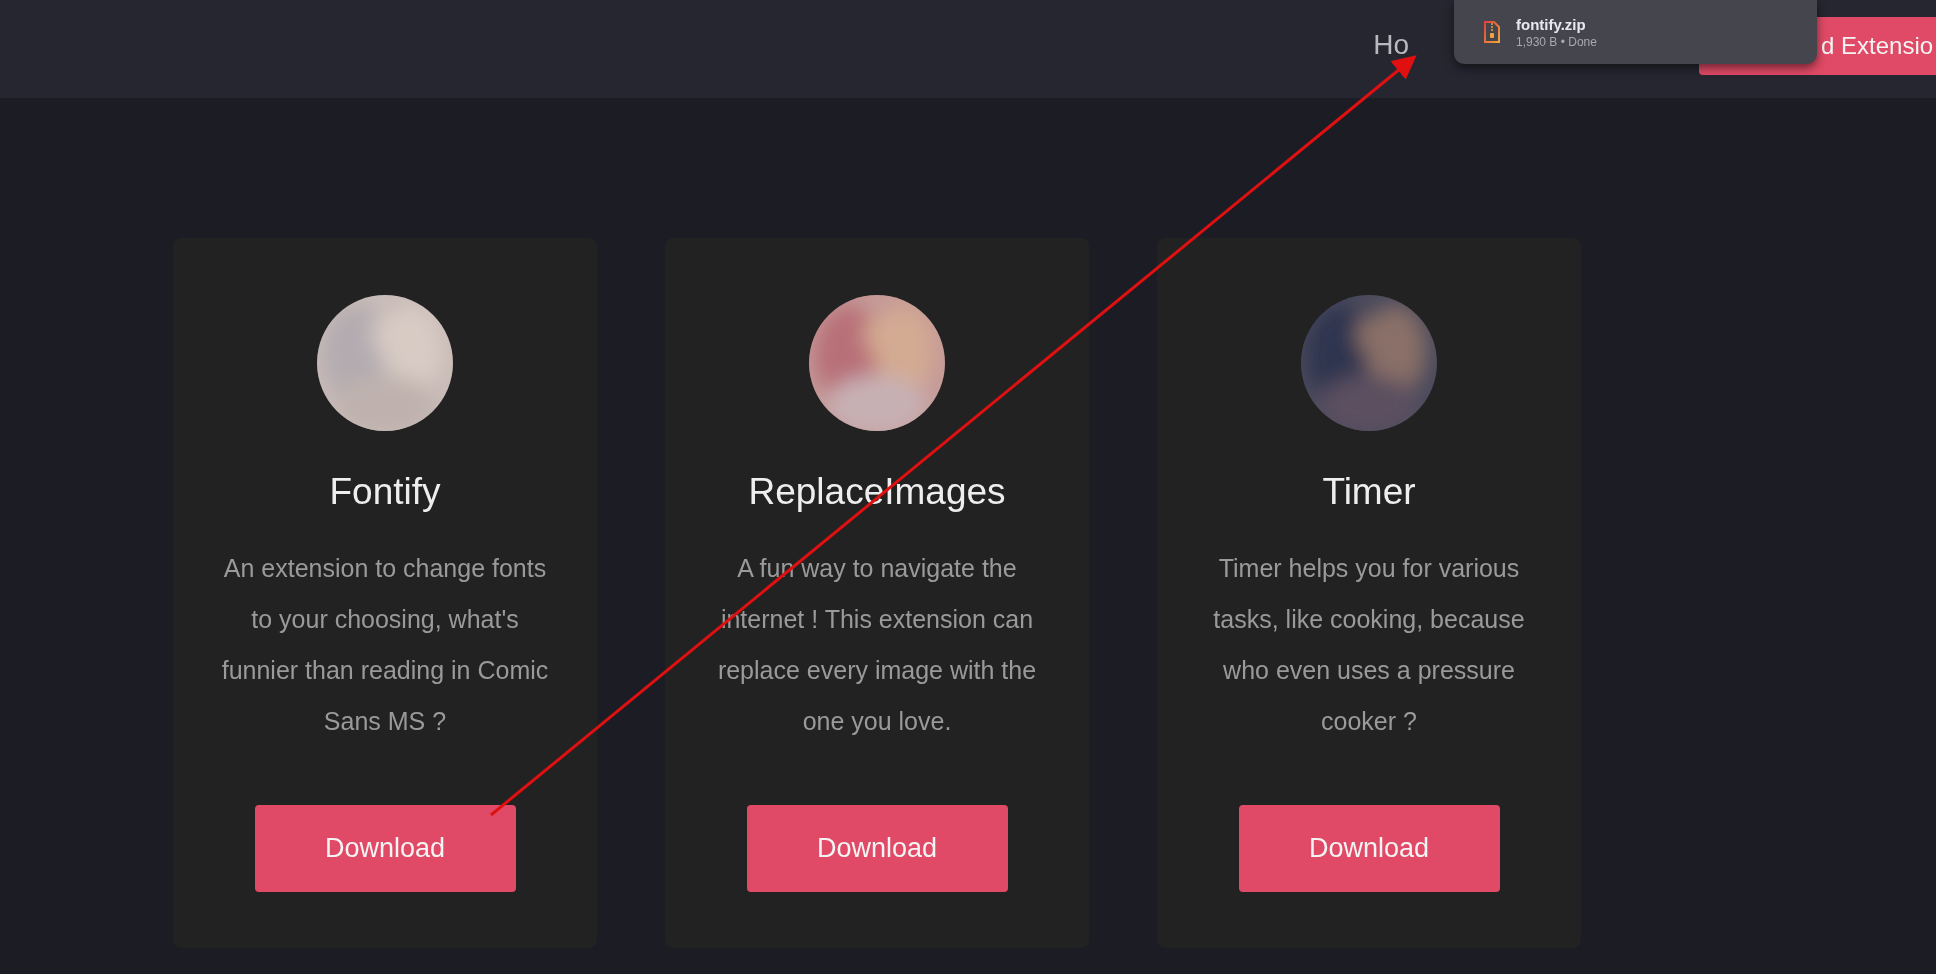  What do you see at coordinates (1369, 645) in the screenshot?
I see `card-description: Timer helps you for various tasks, like cooking, because who even uses a pressure cooker ?` at bounding box center [1369, 645].